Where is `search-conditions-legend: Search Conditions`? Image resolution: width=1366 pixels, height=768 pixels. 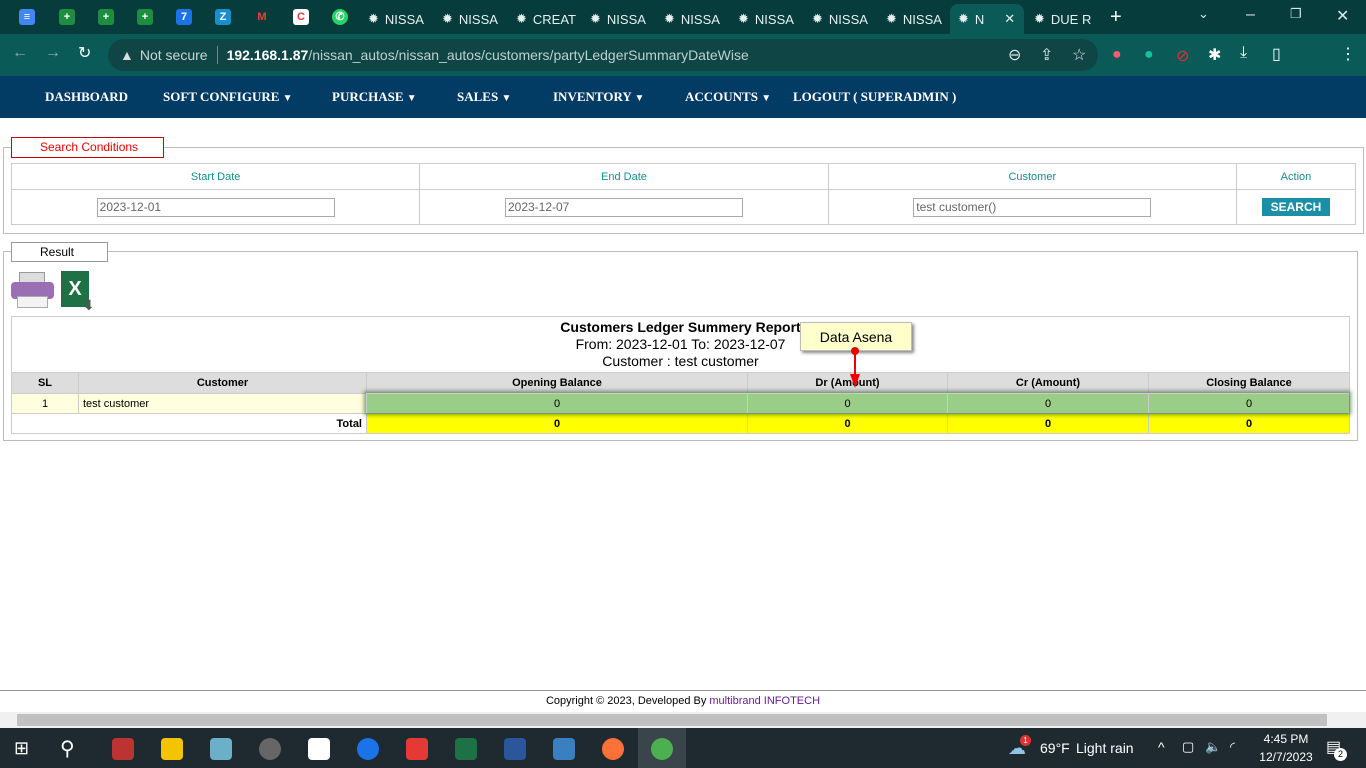 search-conditions-legend: Search Conditions is located at coordinates (87, 147).